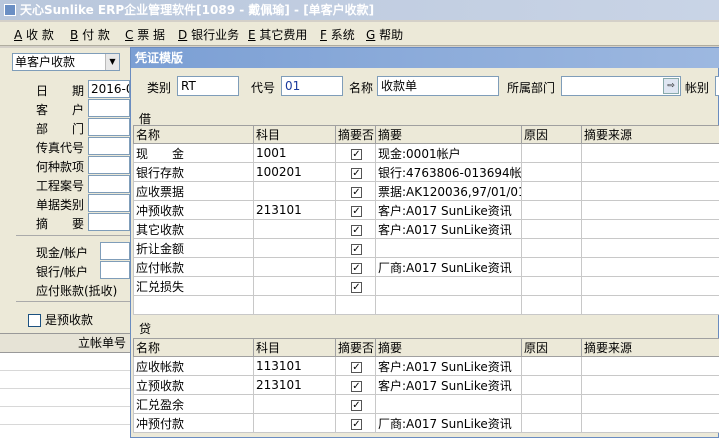  What do you see at coordinates (426, 172) in the screenshot?
I see `table-row: 银行存款 100201 ✓ 银行:4763806-013694帐号` at bounding box center [426, 172].